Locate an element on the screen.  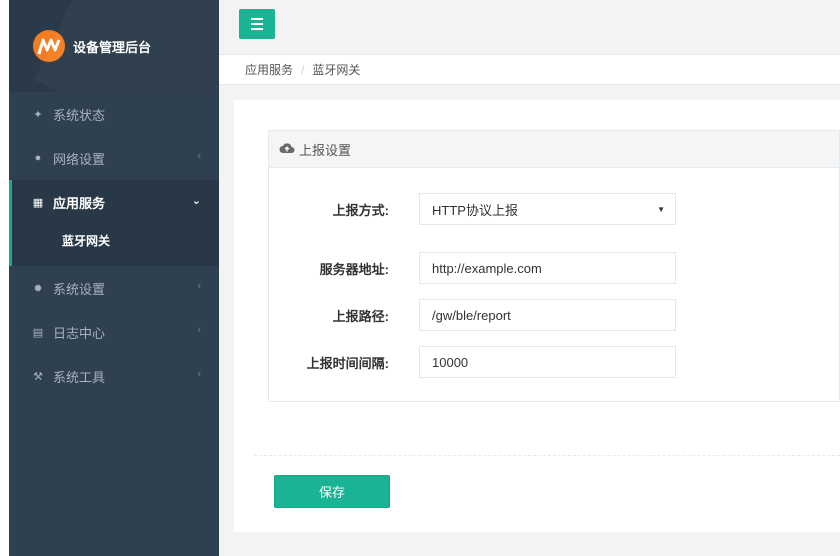
hamburger-menu-button is located at coordinates (257, 24).